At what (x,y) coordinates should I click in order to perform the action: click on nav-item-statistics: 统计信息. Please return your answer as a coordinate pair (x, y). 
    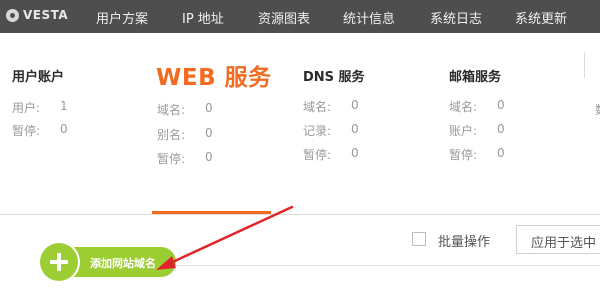
    Looking at the image, I should click on (369, 17).